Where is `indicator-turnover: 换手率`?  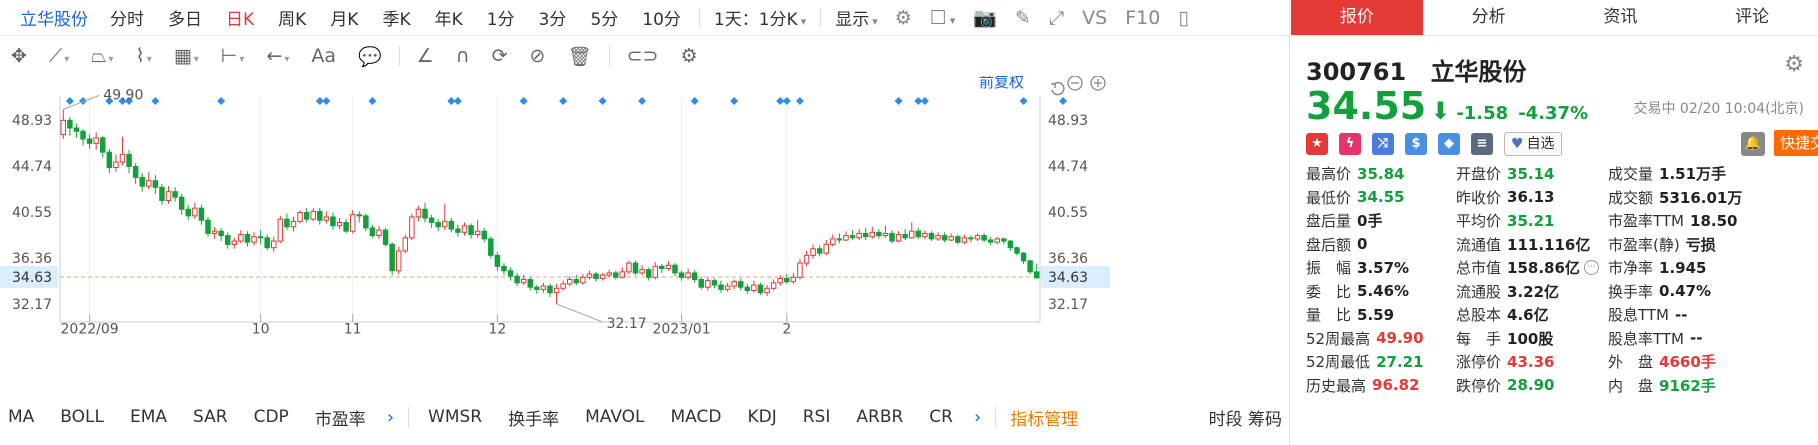
indicator-turnover: 换手率 is located at coordinates (533, 417).